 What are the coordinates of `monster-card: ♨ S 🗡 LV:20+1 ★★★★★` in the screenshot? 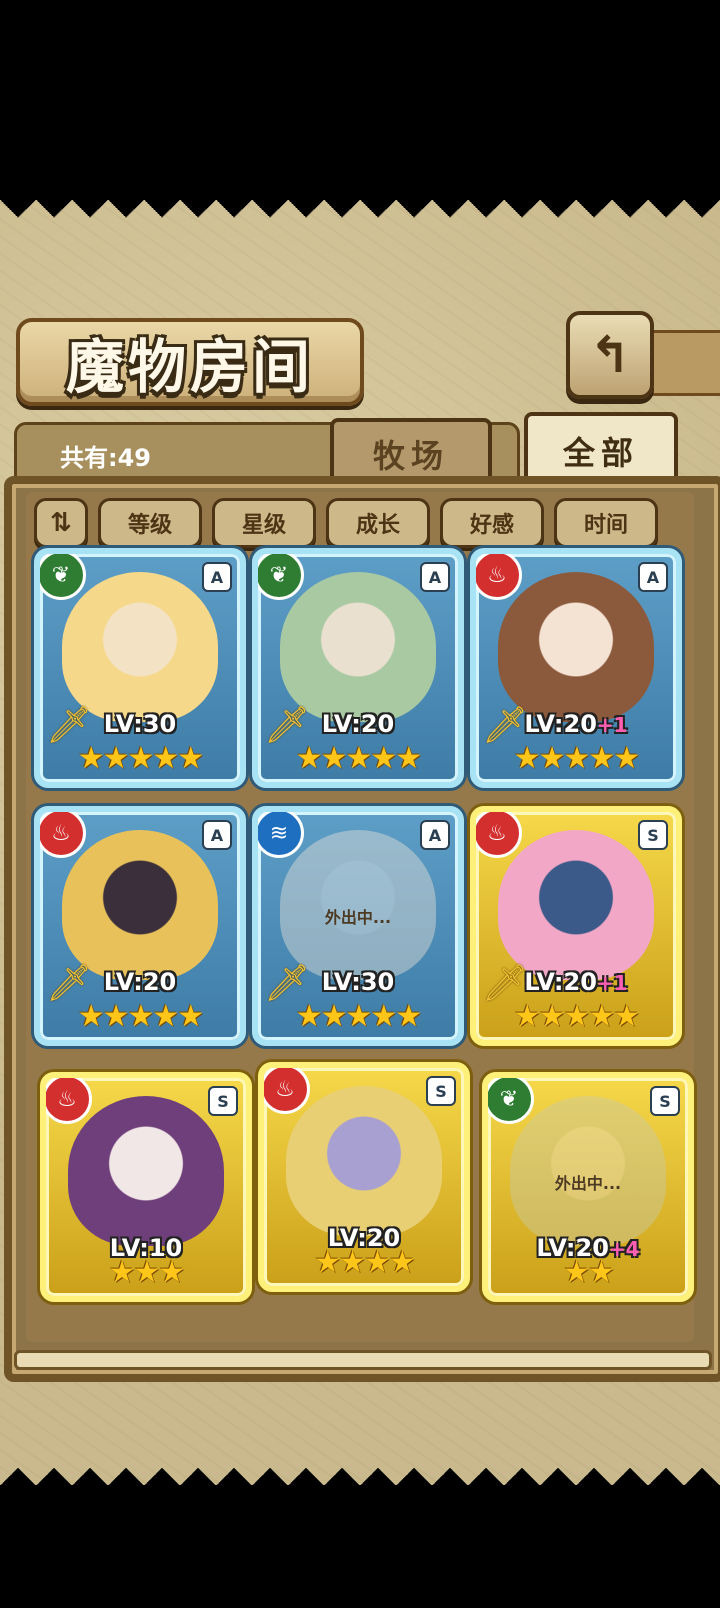 It's located at (576, 926).